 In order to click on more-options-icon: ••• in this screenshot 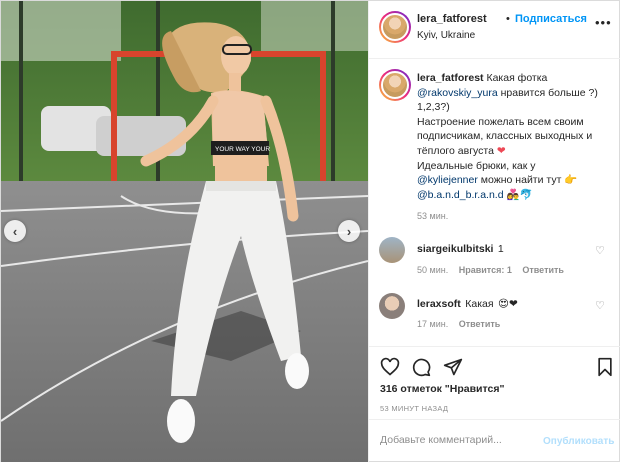, I will do `click(603, 22)`.